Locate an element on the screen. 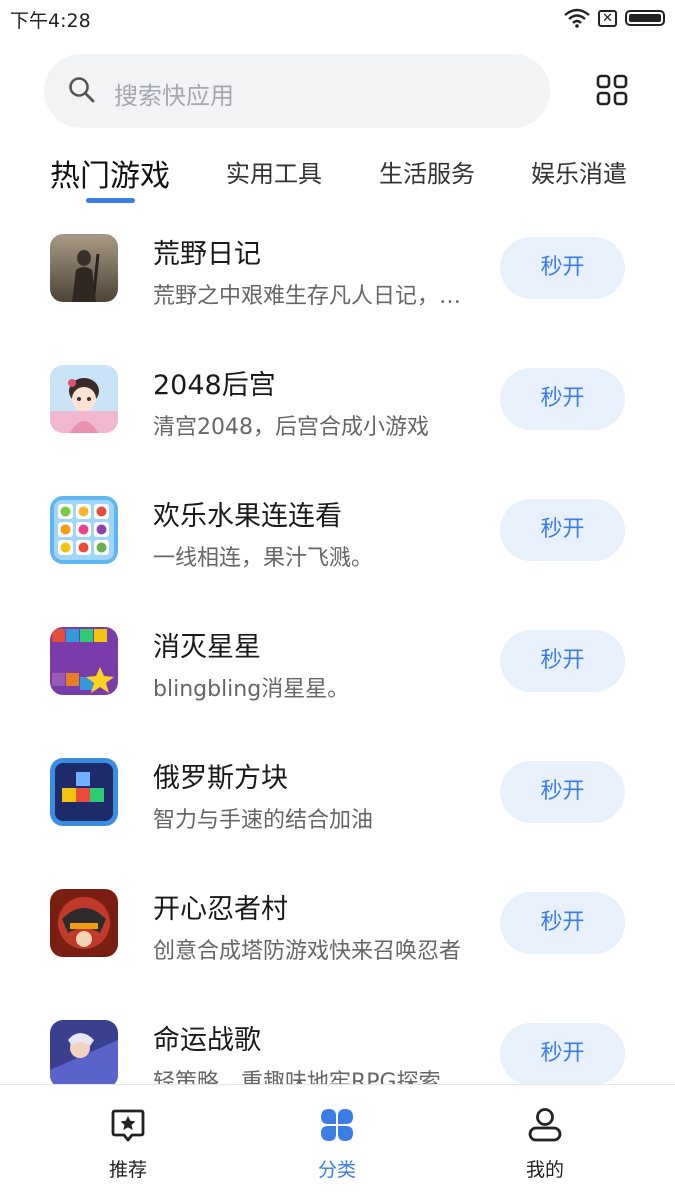 This screenshot has height=1201, width=675. list-item: 俄罗斯方块 智力与手速的结合加油 秒开 is located at coordinates (337, 801).